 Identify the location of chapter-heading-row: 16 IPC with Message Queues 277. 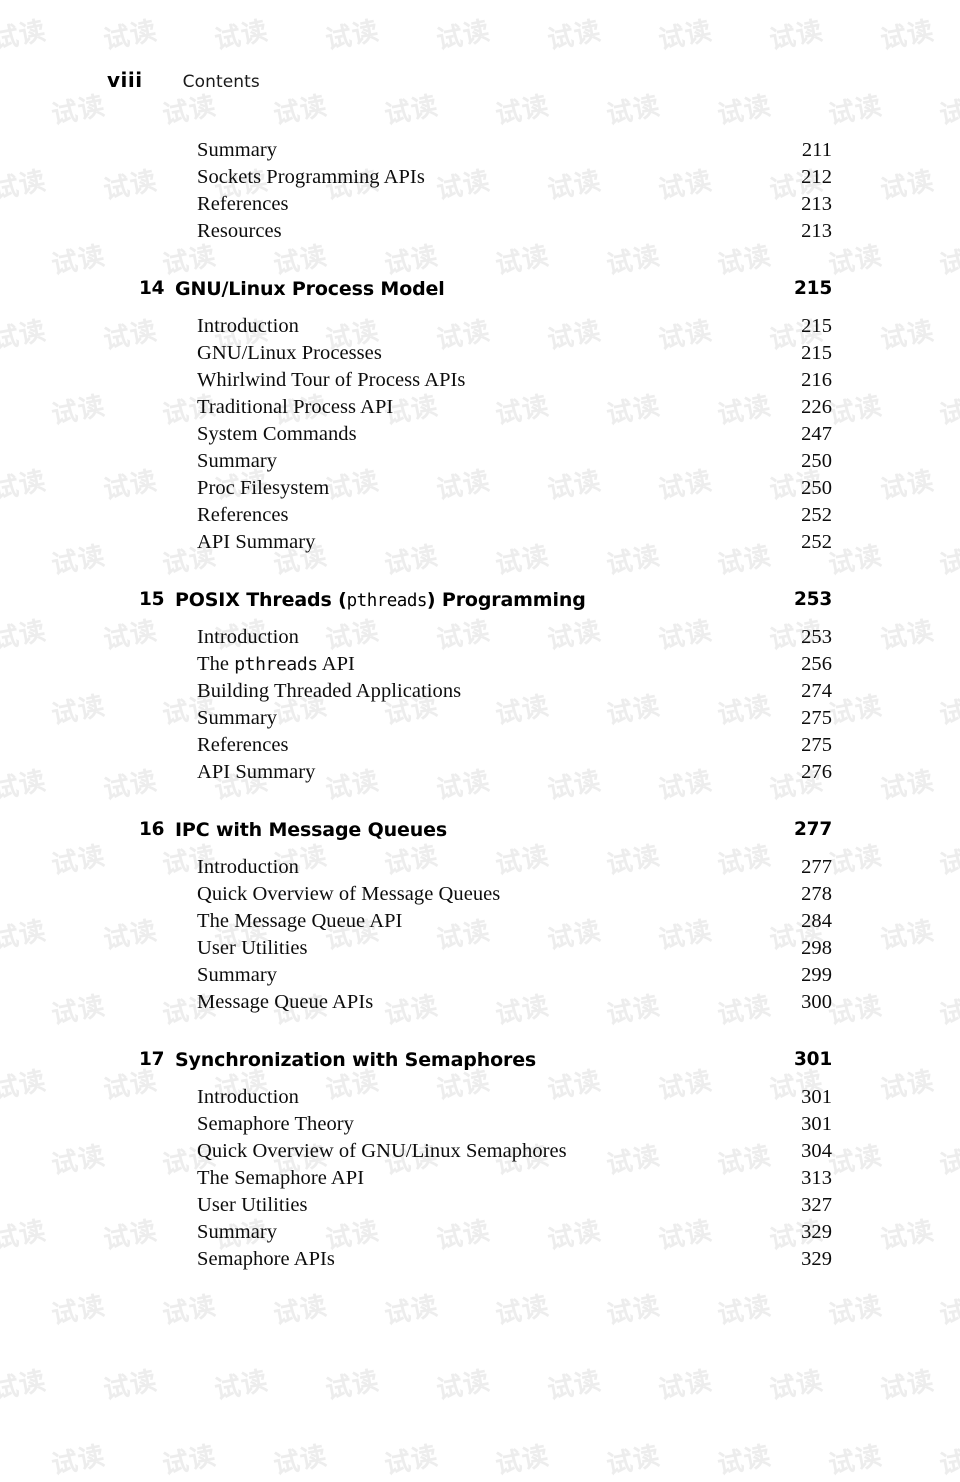
(480, 836).